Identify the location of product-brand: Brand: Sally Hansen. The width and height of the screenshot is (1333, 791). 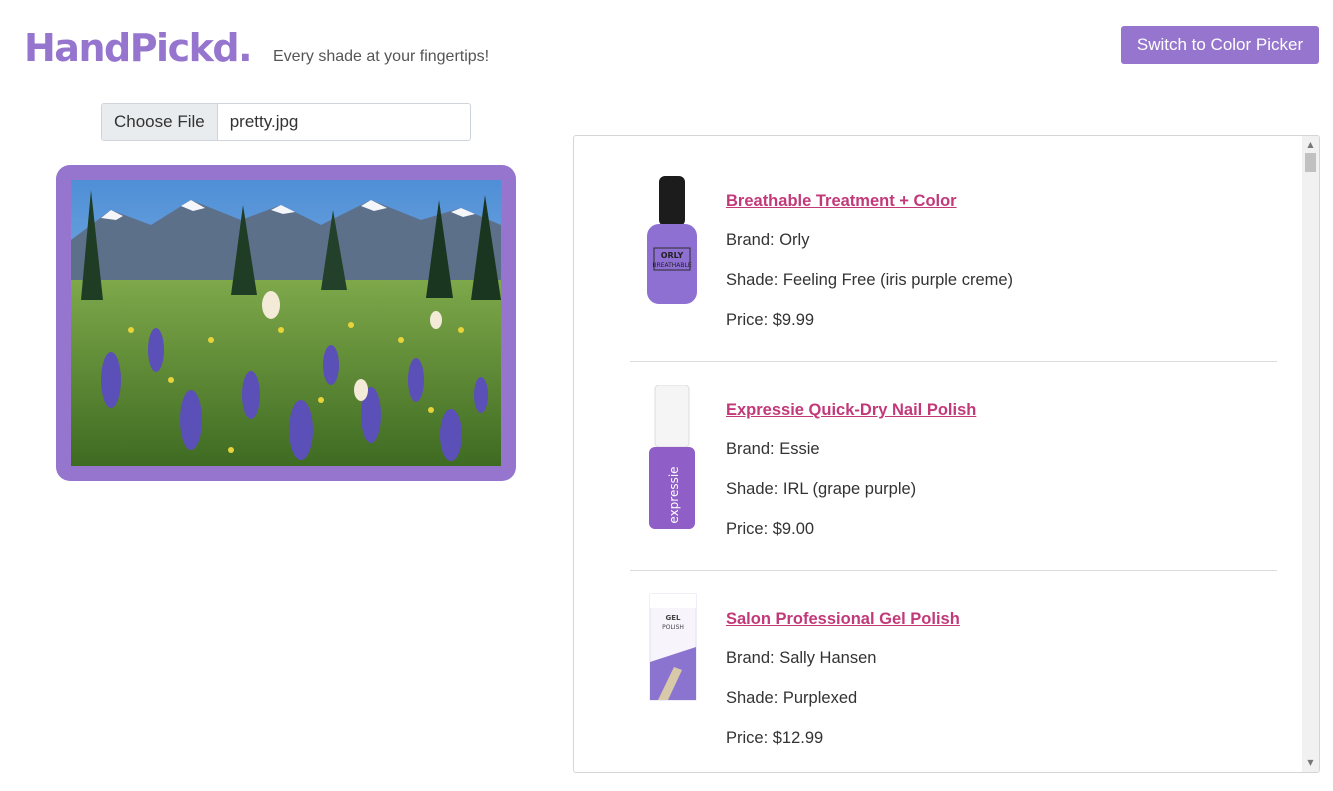
(801, 658).